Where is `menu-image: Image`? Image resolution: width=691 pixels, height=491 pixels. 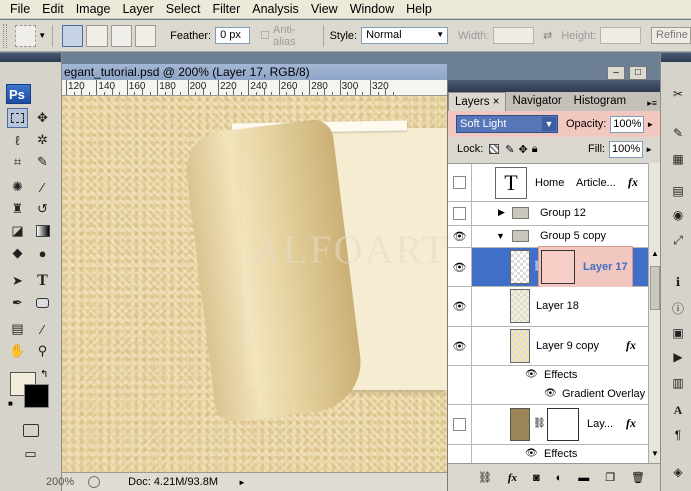 menu-image: Image is located at coordinates (93, 9).